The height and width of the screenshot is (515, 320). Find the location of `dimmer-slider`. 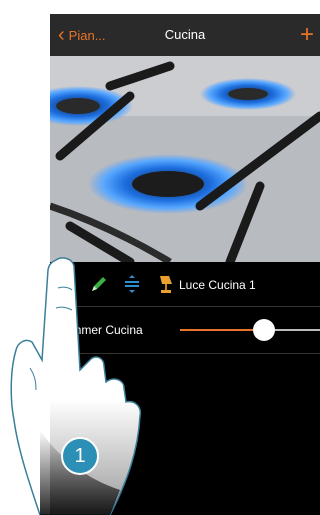

dimmer-slider is located at coordinates (250, 330).